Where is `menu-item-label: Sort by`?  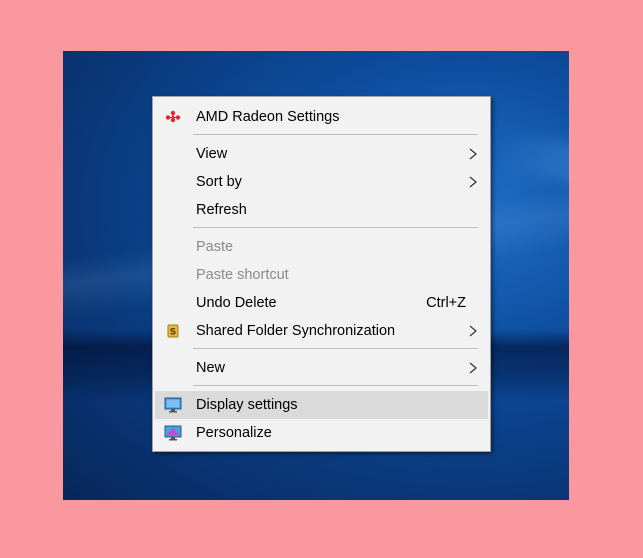
menu-item-label: Sort by is located at coordinates (219, 182).